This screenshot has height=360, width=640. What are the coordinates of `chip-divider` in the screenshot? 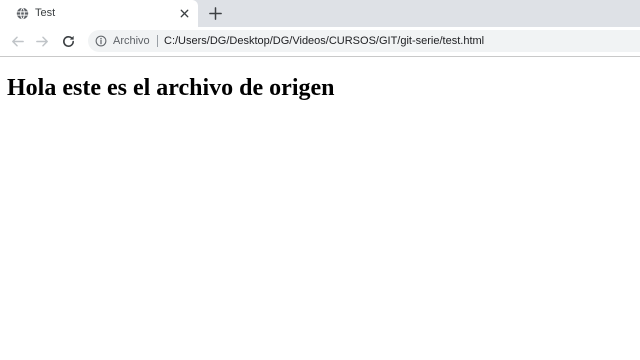 It's located at (157, 41).